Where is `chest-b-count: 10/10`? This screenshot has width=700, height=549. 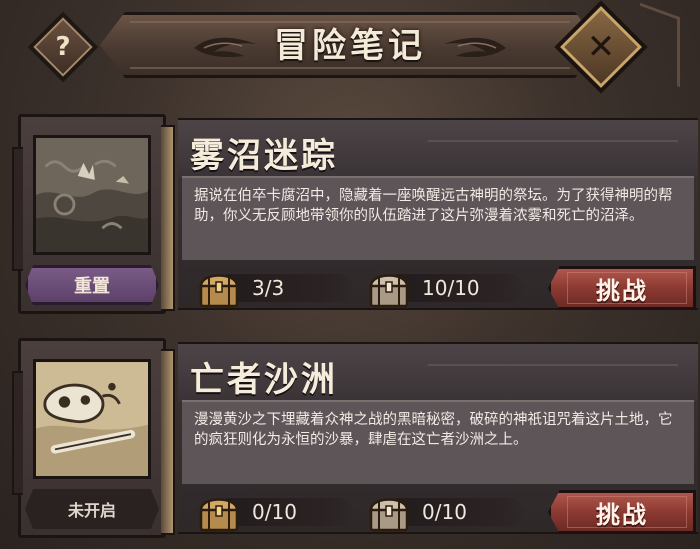 chest-b-count: 10/10 is located at coordinates (461, 288).